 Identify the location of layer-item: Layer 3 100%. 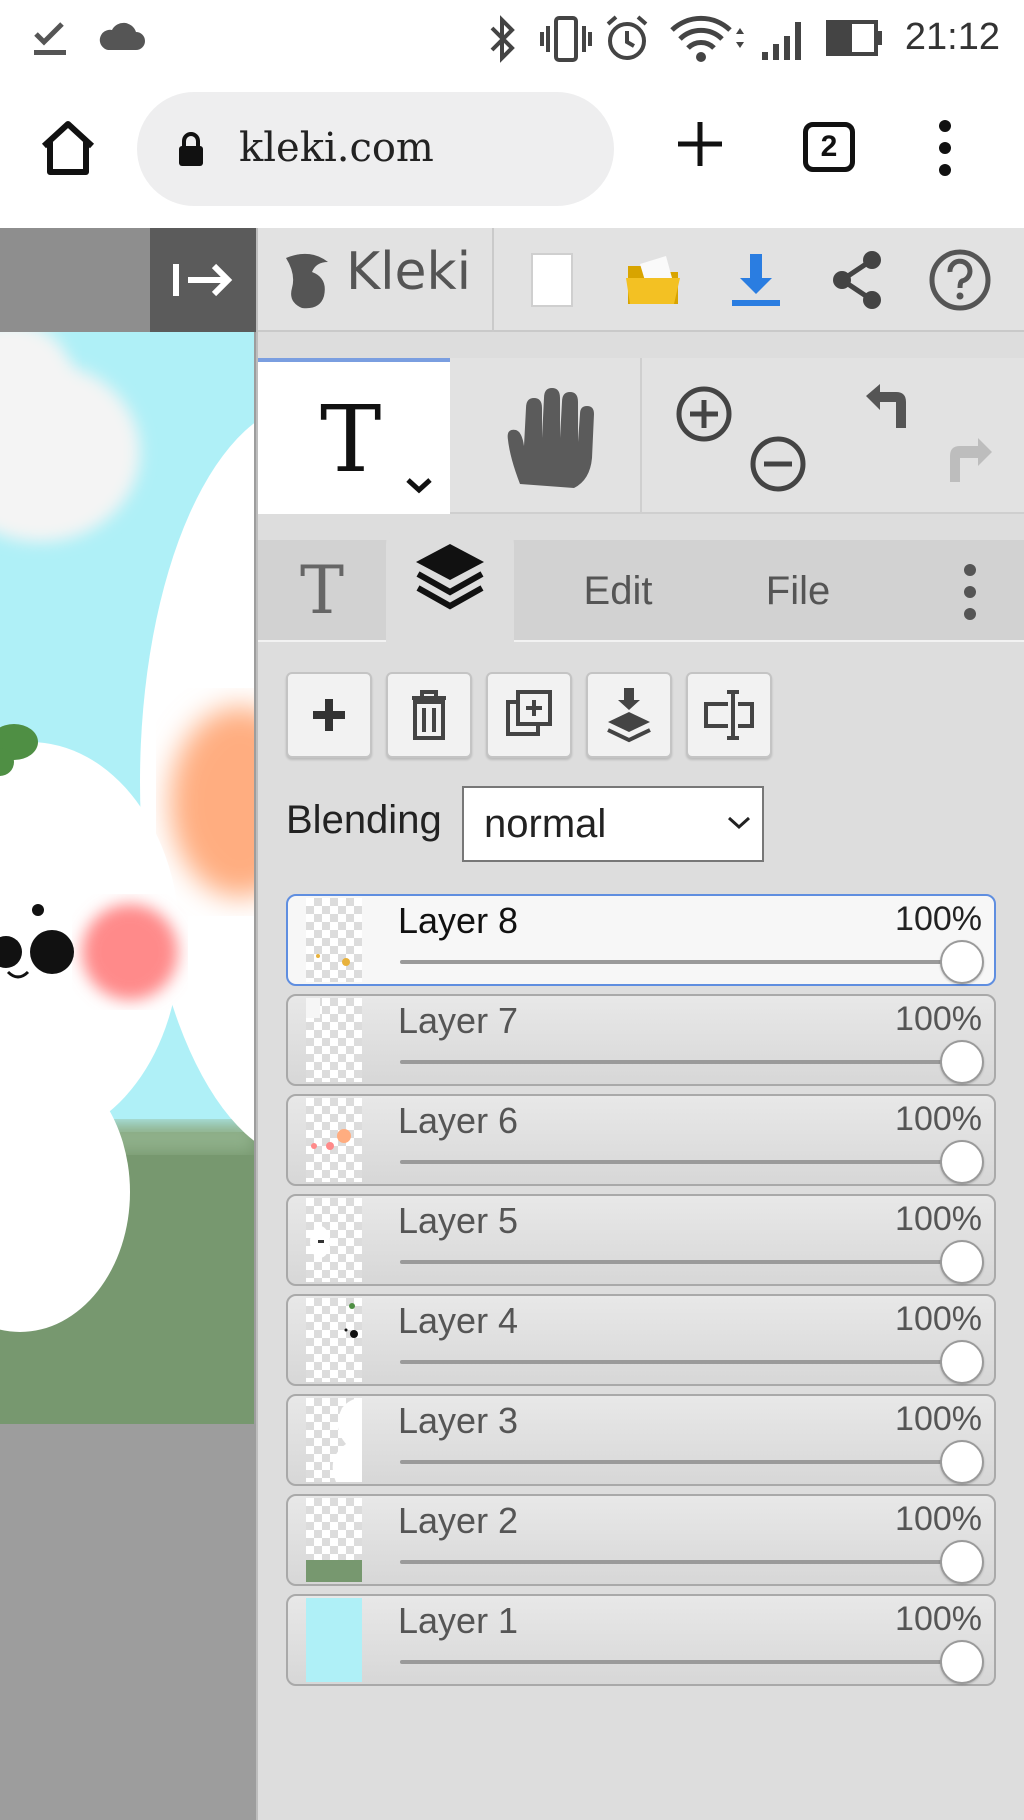
(641, 1440).